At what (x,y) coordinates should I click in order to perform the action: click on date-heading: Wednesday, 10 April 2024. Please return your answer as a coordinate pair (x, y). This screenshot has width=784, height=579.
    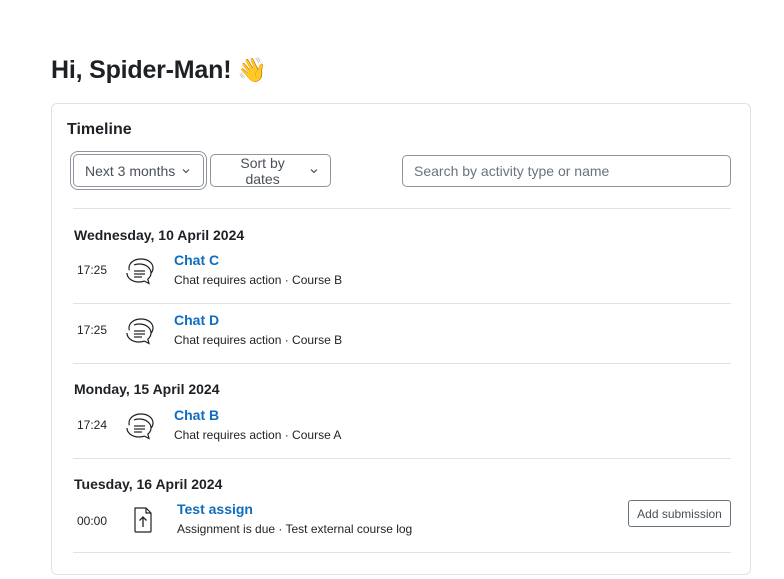
    Looking at the image, I should click on (159, 235).